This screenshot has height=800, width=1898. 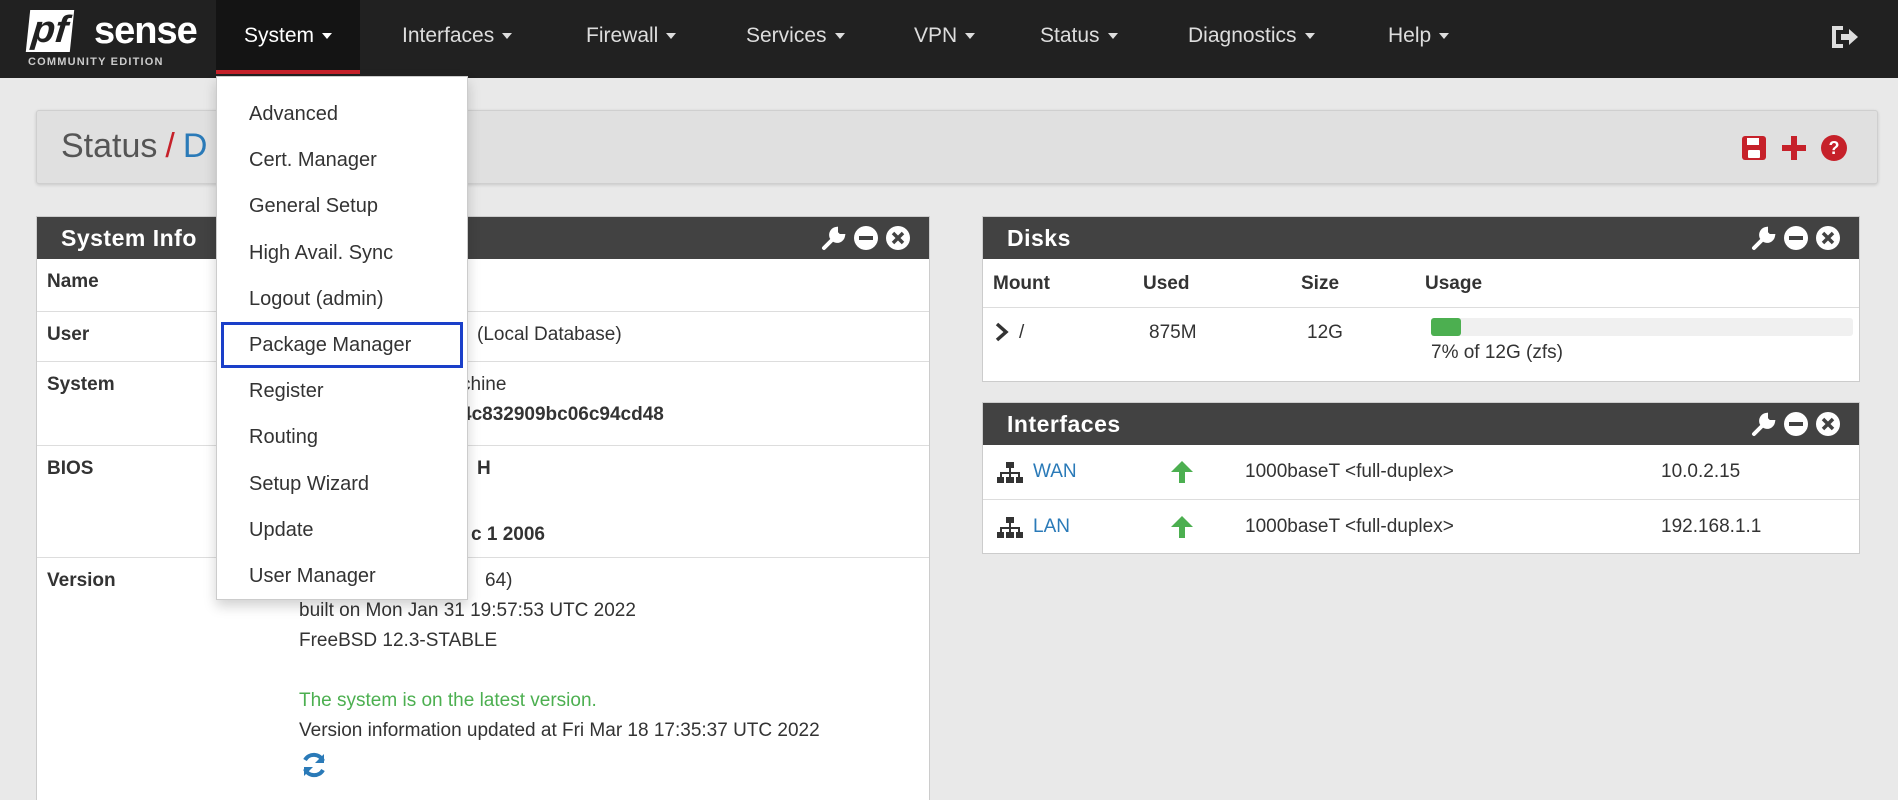 I want to click on network-icon, so click(x=1010, y=527).